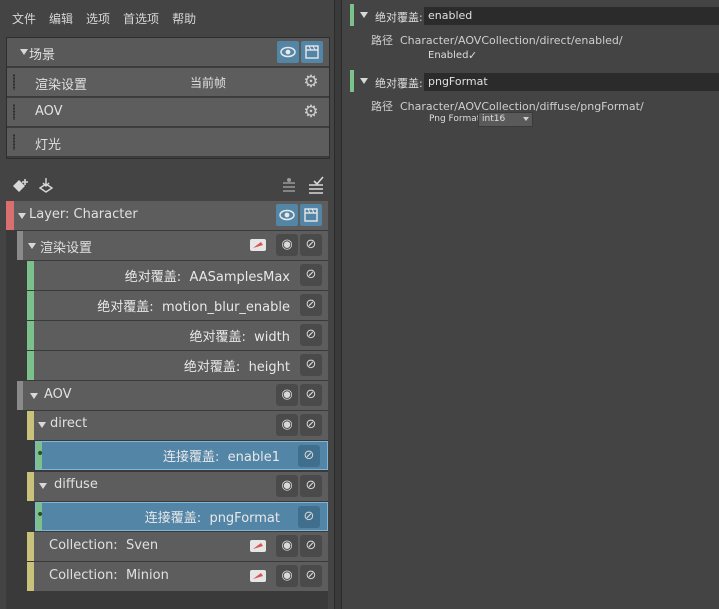  I want to click on menu-options: 选项, so click(98, 18).